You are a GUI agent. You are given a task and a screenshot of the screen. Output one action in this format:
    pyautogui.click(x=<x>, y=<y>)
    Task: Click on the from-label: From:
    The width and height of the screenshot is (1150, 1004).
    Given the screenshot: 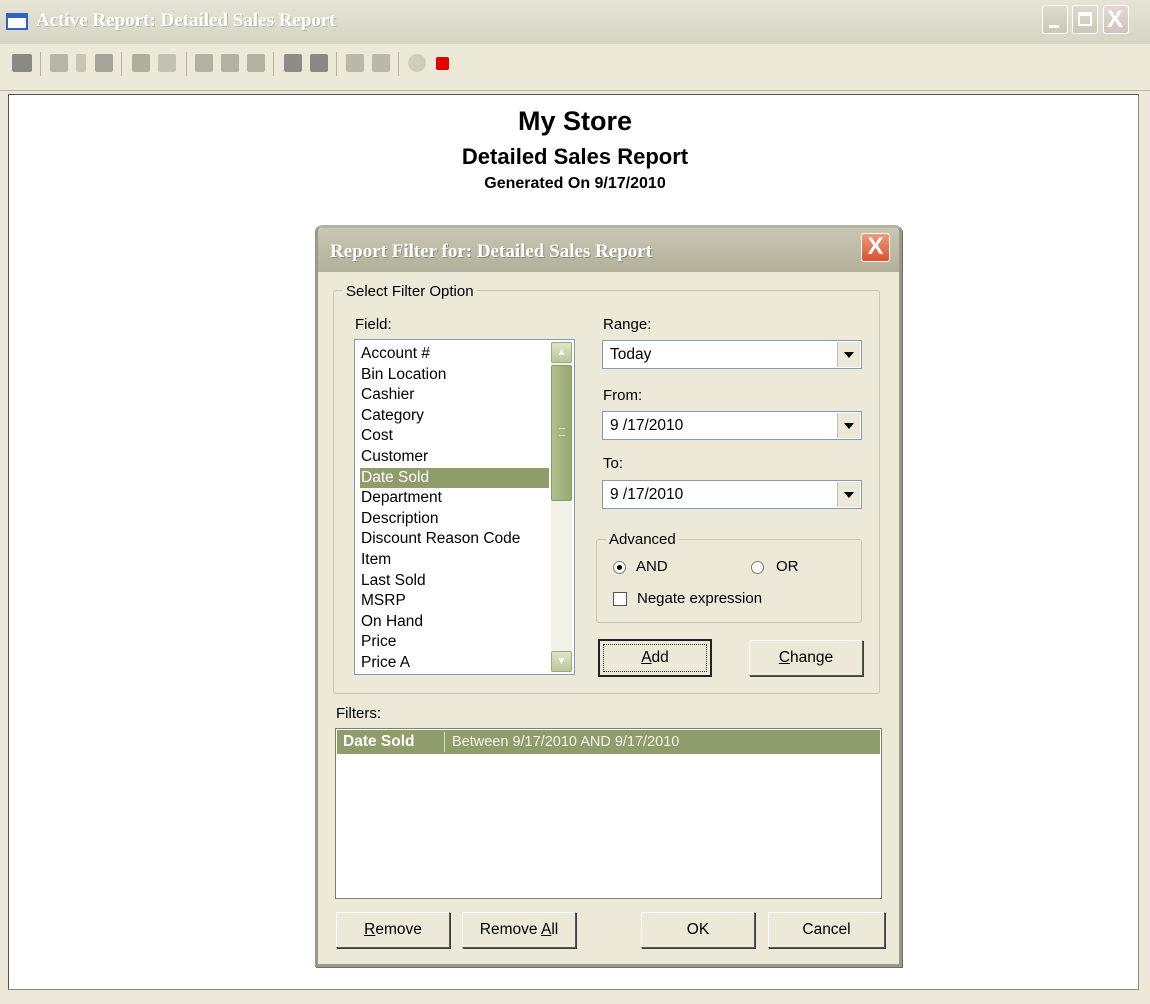 What is the action you would take?
    pyautogui.click(x=623, y=395)
    